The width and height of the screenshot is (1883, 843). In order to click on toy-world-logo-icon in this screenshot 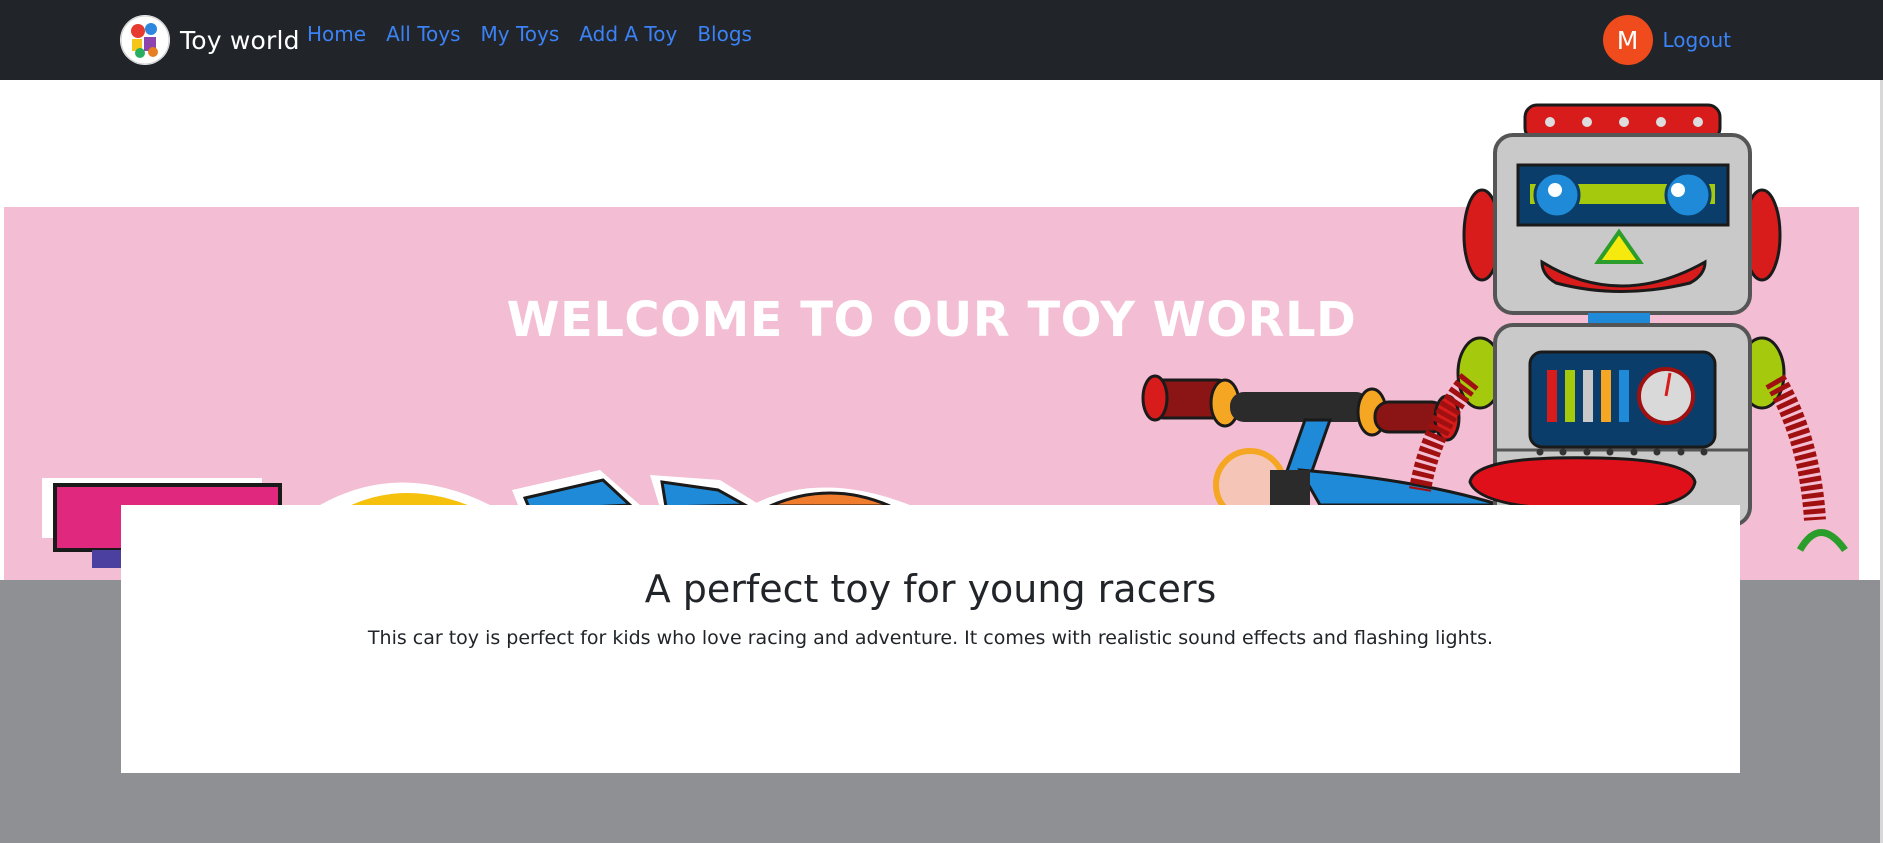, I will do `click(145, 40)`.